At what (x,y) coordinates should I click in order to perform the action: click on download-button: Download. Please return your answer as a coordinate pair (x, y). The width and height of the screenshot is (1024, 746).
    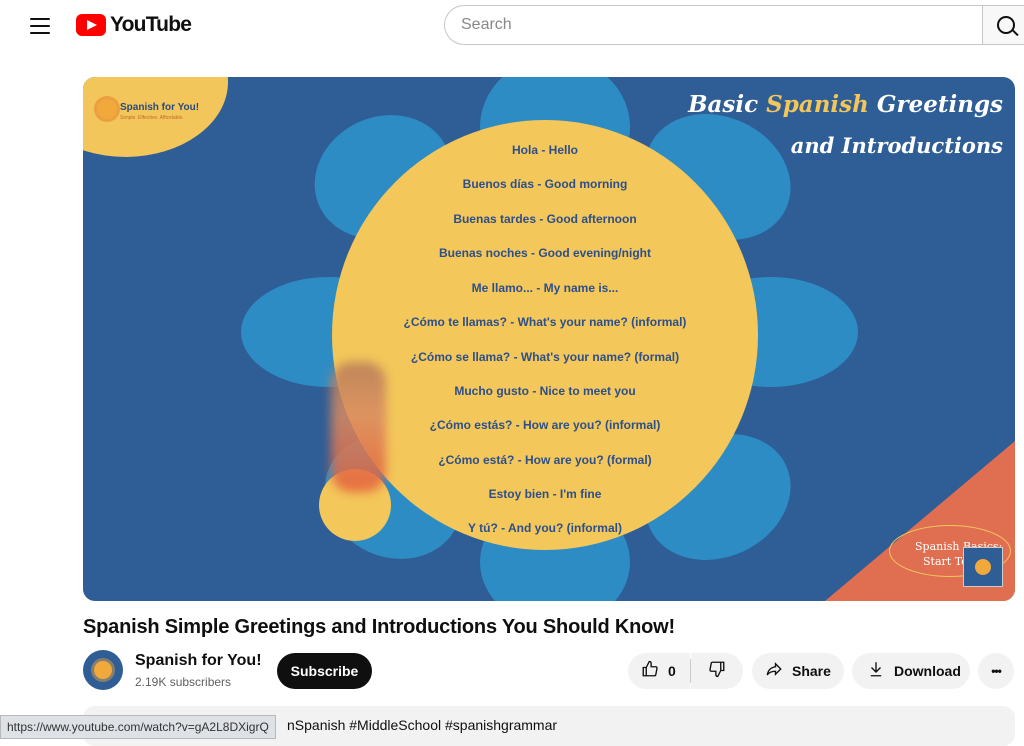
    Looking at the image, I should click on (911, 671).